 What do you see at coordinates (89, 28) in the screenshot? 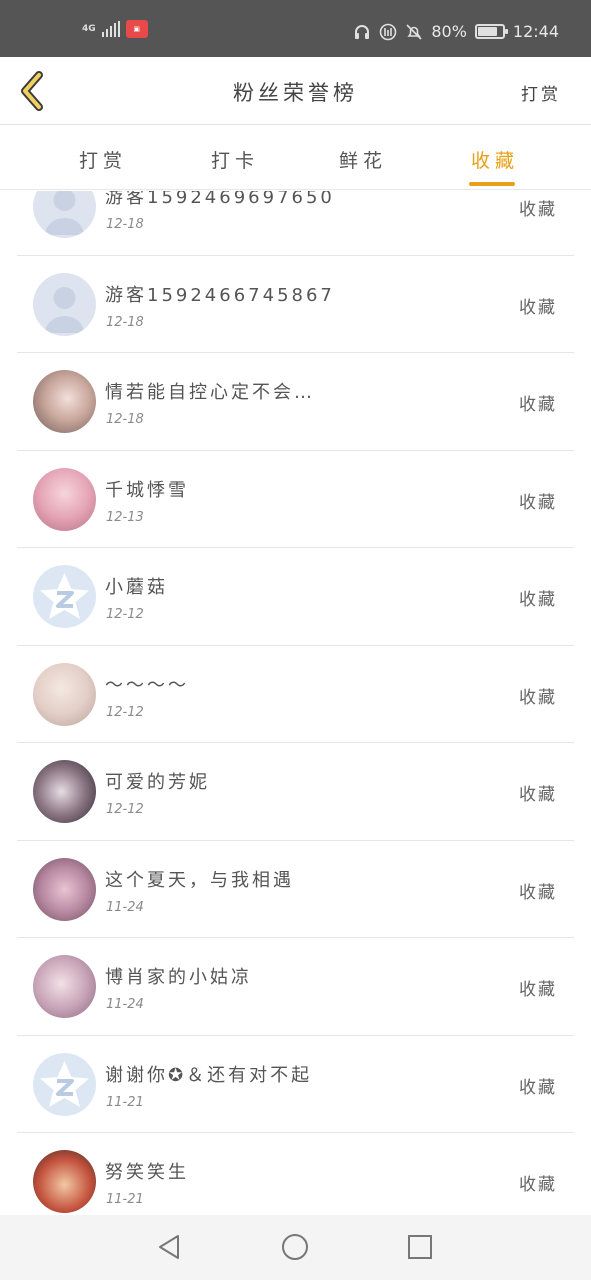
I see `network-type: 4G` at bounding box center [89, 28].